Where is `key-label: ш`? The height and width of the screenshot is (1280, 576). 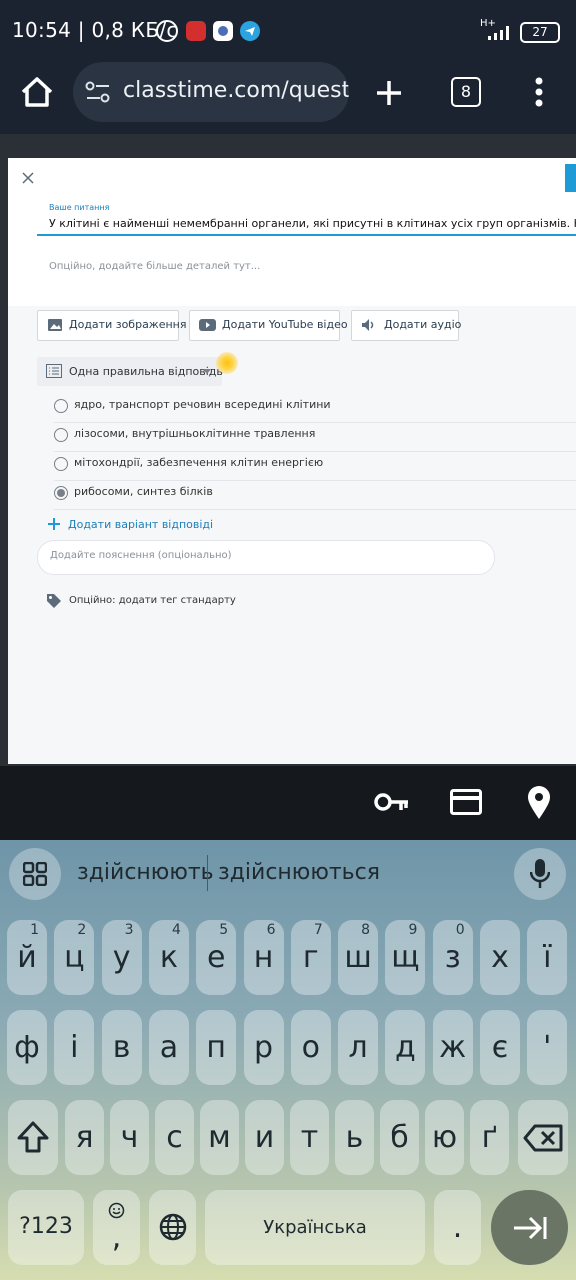 key-label: ш is located at coordinates (358, 957).